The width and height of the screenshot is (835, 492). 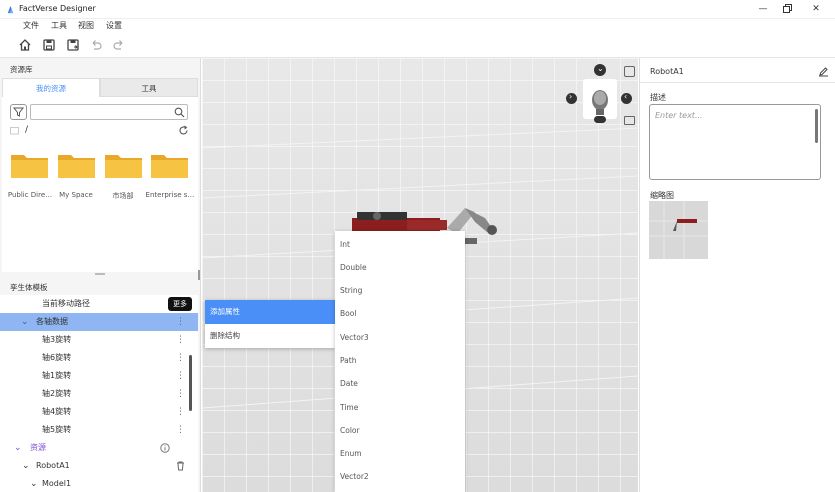 What do you see at coordinates (53, 465) in the screenshot?
I see `tree-row-label: RobotA1` at bounding box center [53, 465].